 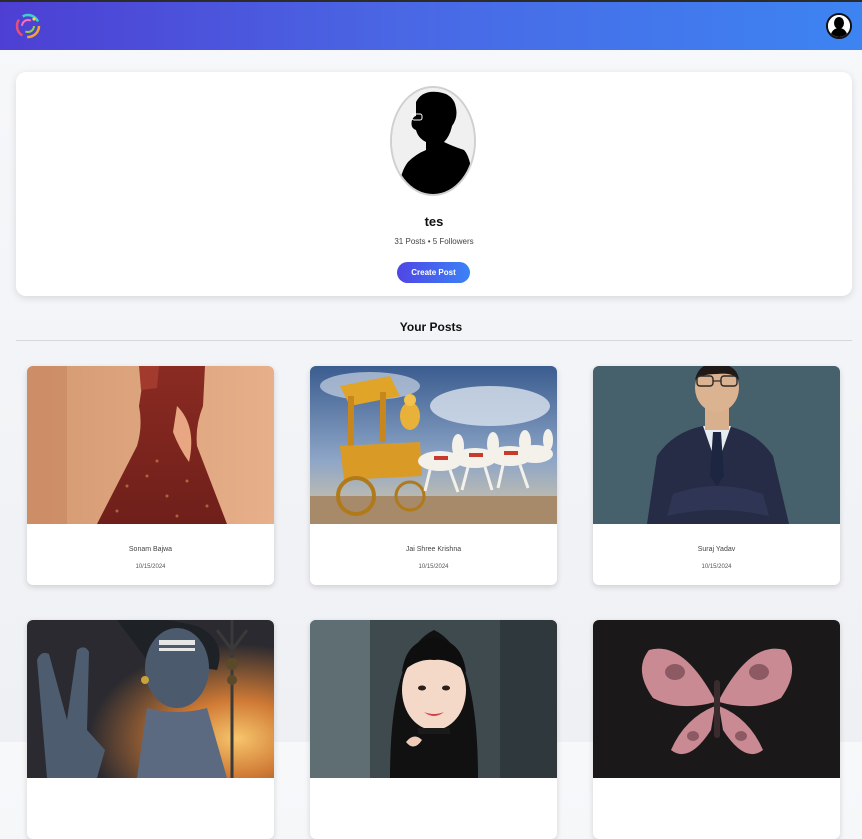 I want to click on section-title: Your Posts, so click(x=431, y=327).